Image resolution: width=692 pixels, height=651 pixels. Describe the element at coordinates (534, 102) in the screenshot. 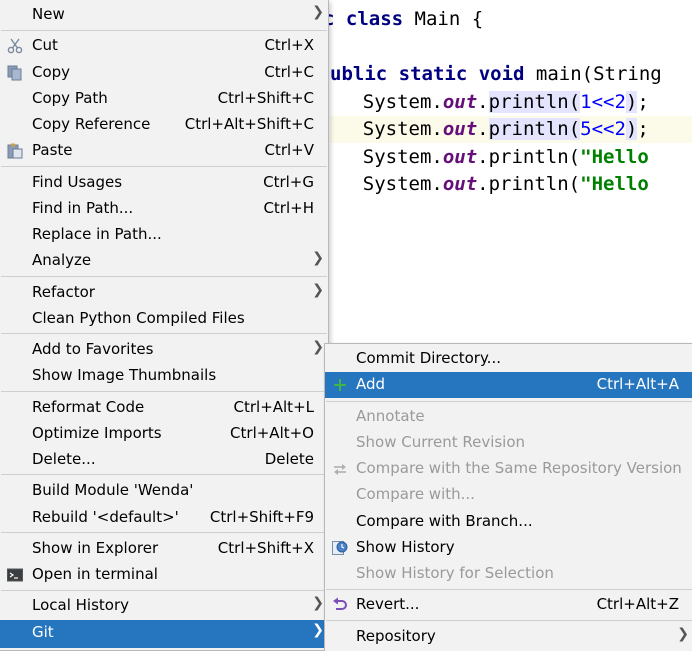

I see `code-token: println(` at that location.